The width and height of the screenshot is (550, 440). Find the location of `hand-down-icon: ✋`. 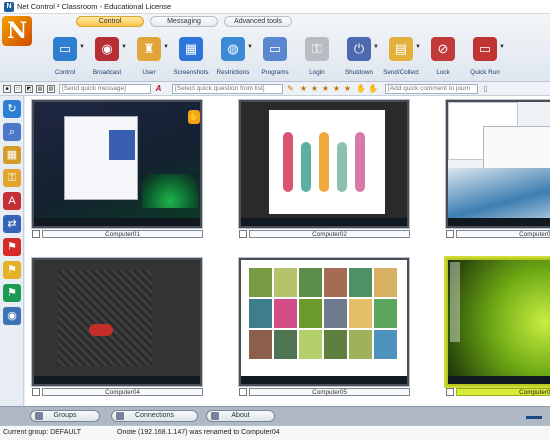

hand-down-icon: ✋ is located at coordinates (373, 88).